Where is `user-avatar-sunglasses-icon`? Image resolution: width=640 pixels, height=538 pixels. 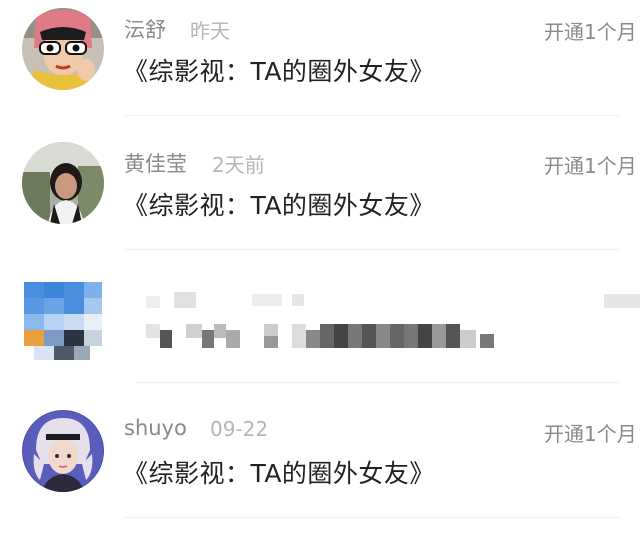 user-avatar-sunglasses-icon is located at coordinates (63, 49).